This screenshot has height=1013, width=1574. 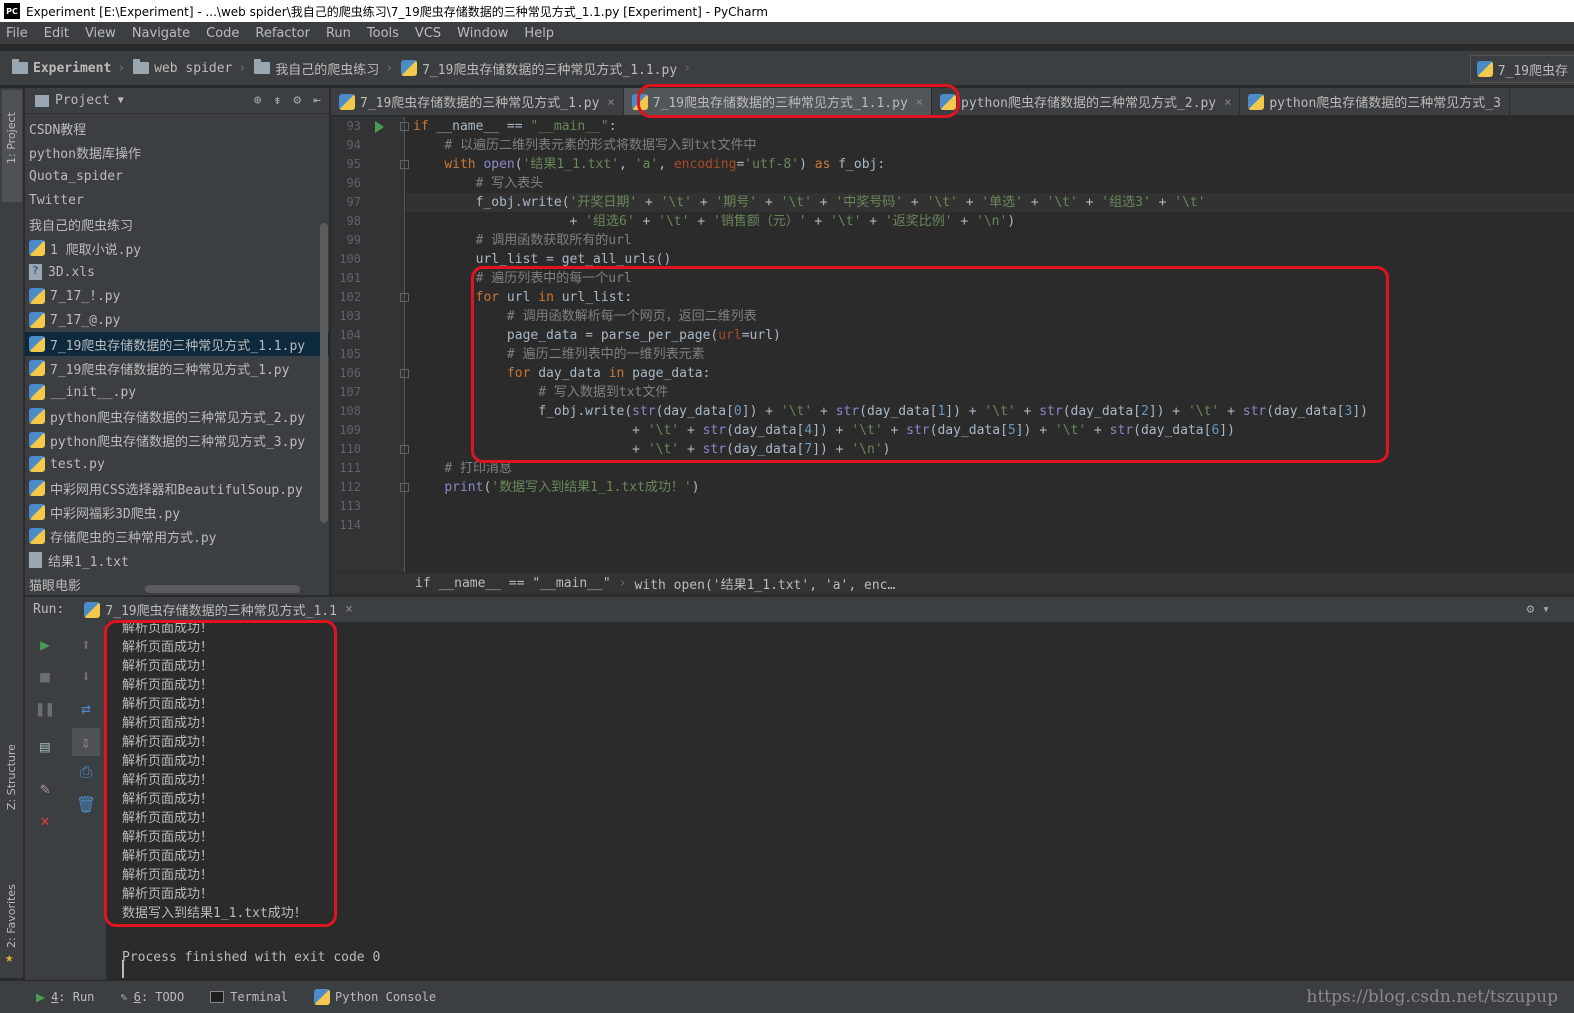 What do you see at coordinates (218, 609) in the screenshot?
I see `run-tab: 7_19爬虫存储数据的三种常见方式_1.1 ×` at bounding box center [218, 609].